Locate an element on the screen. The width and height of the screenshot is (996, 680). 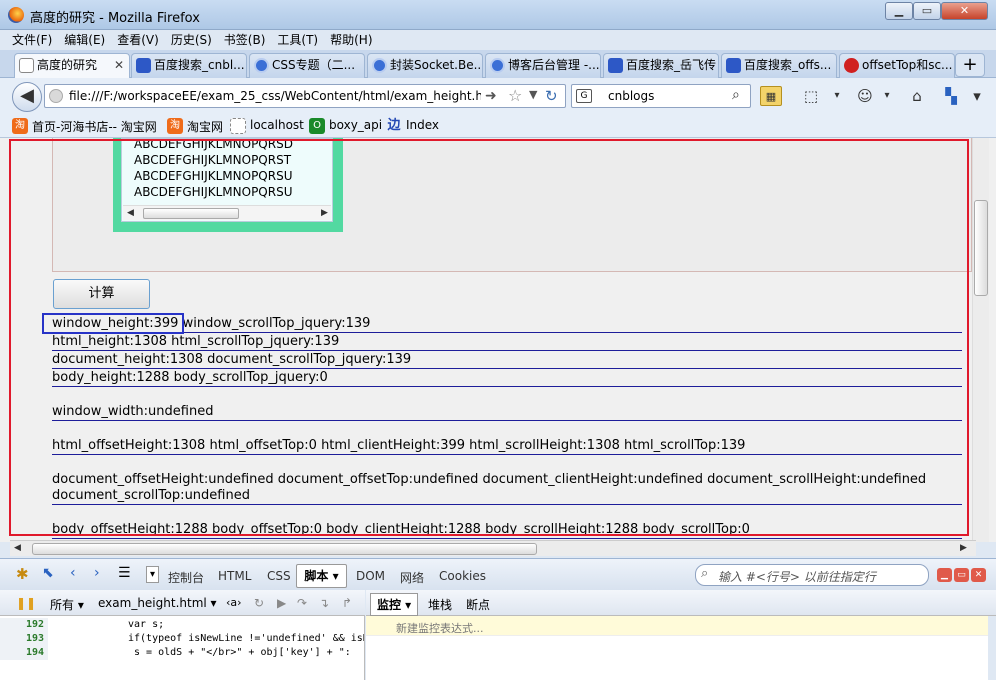
back-button: ◀ is located at coordinates (27, 97).